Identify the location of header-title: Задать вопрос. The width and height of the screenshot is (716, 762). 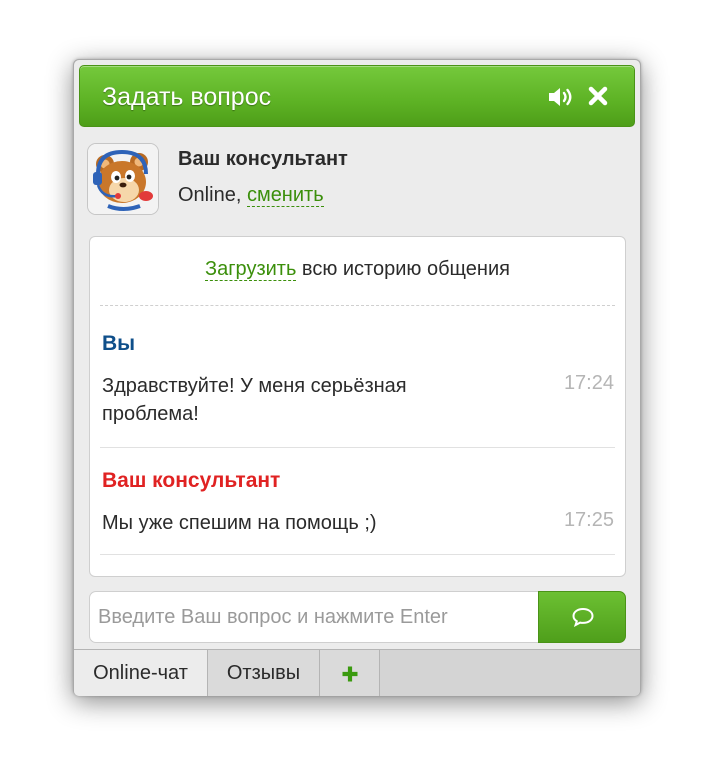
(187, 97).